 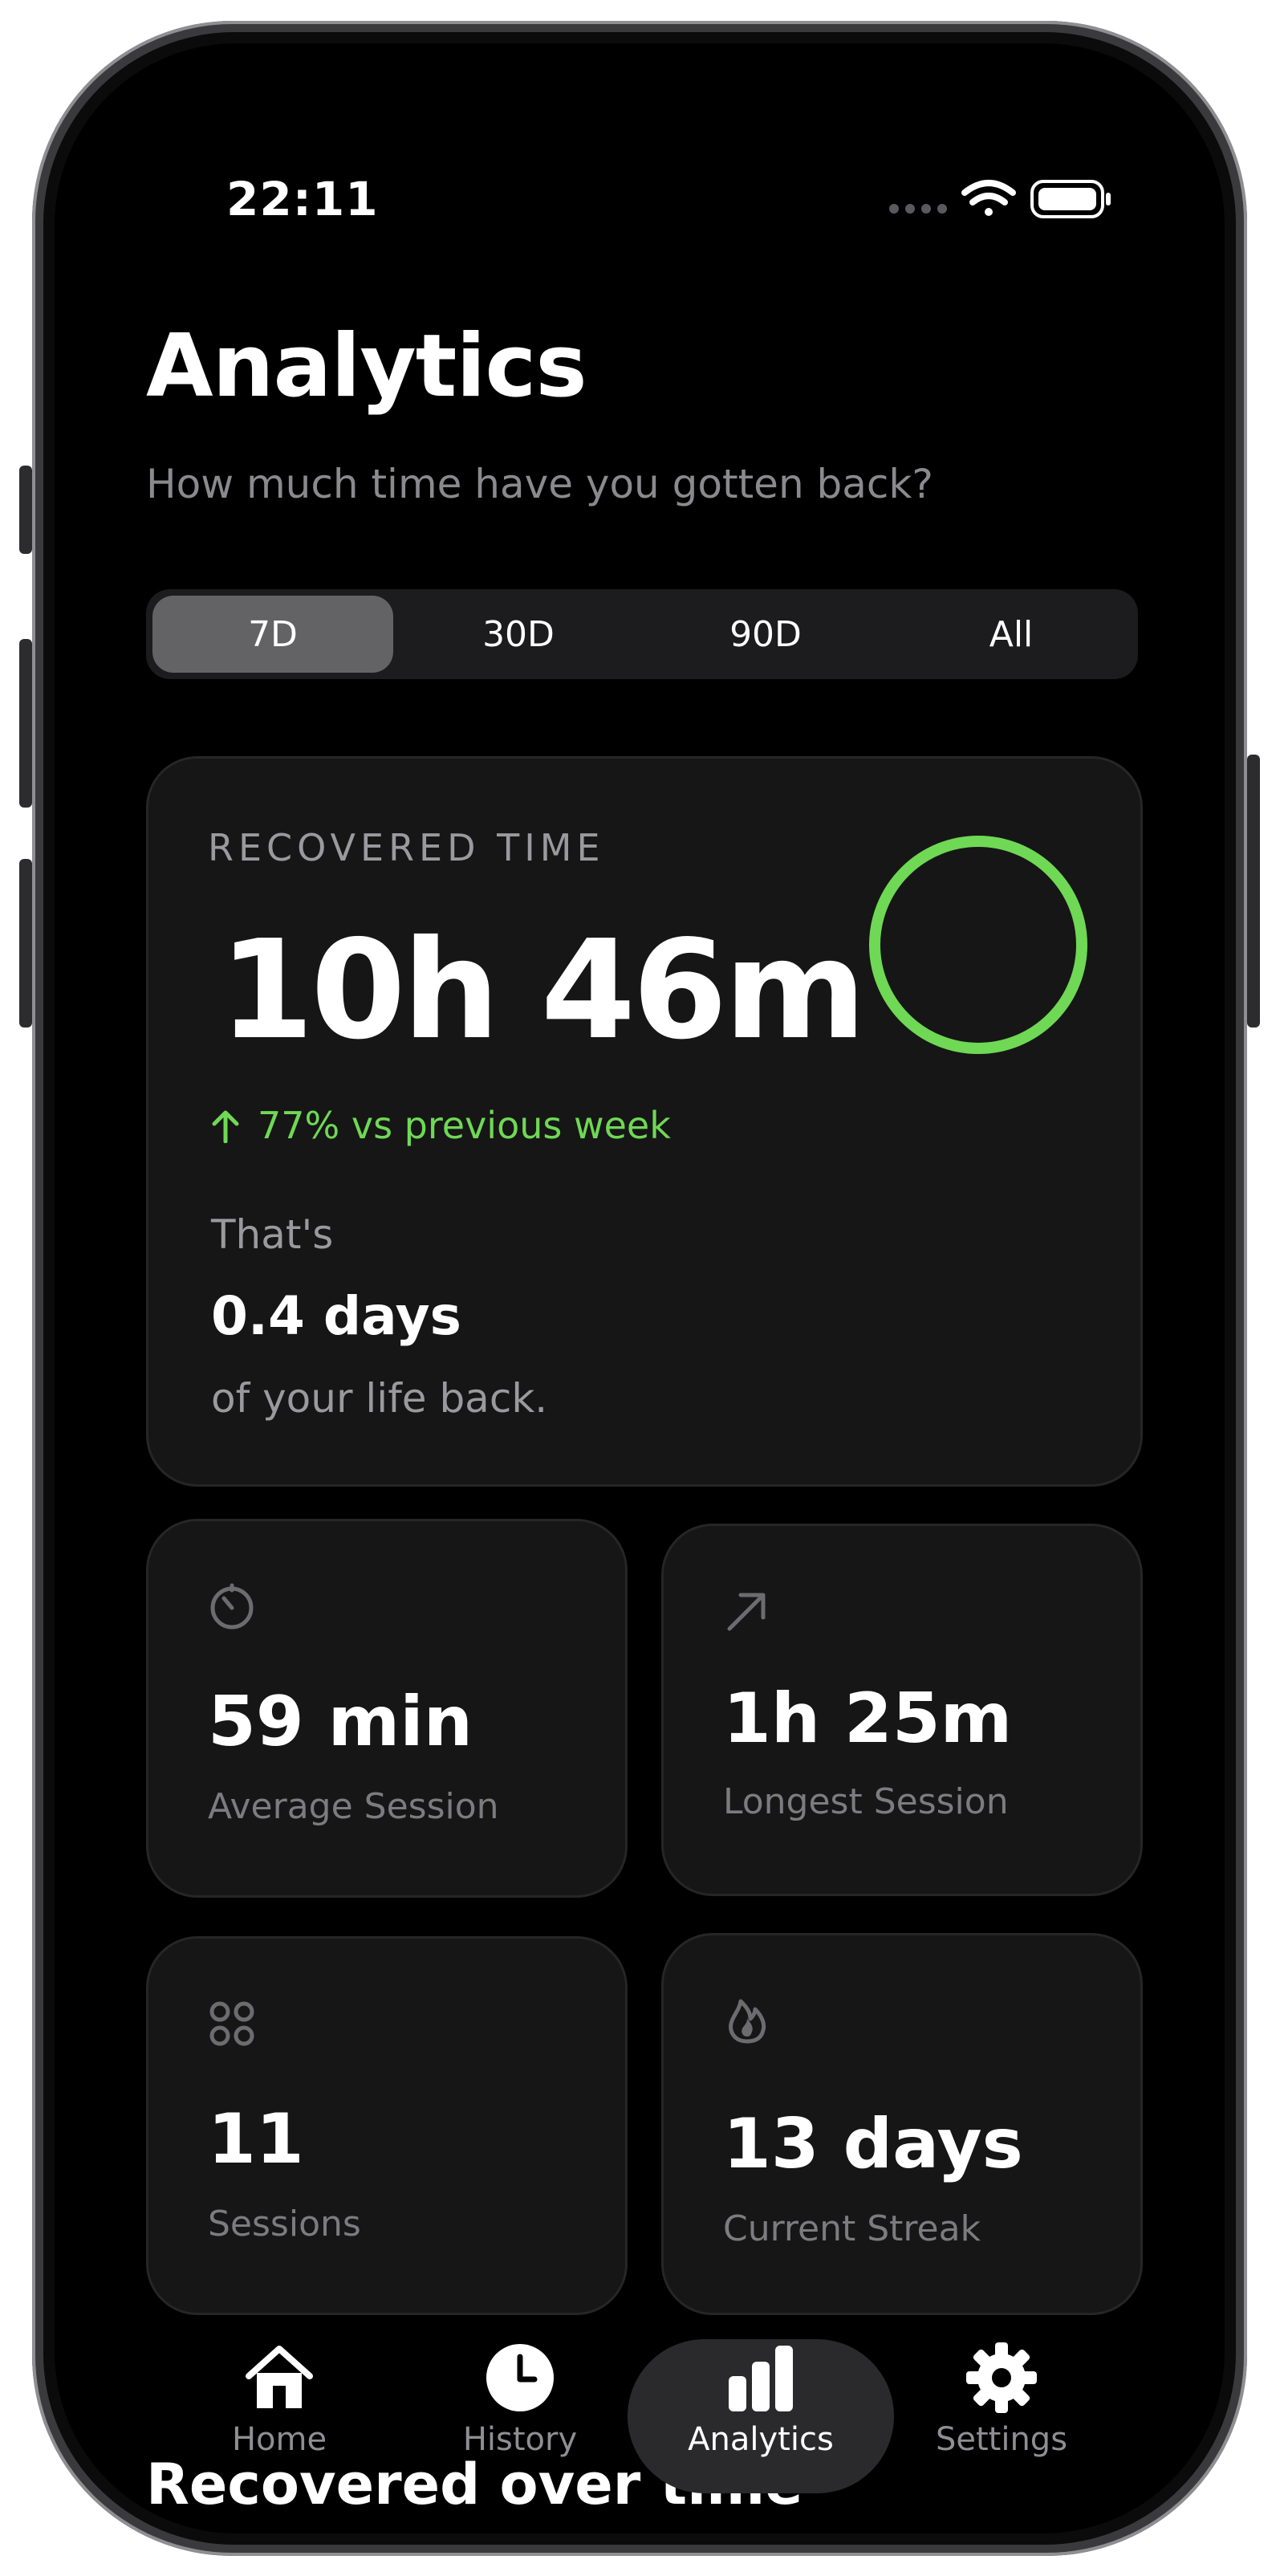 I want to click on tab-label: History, so click(x=520, y=2439).